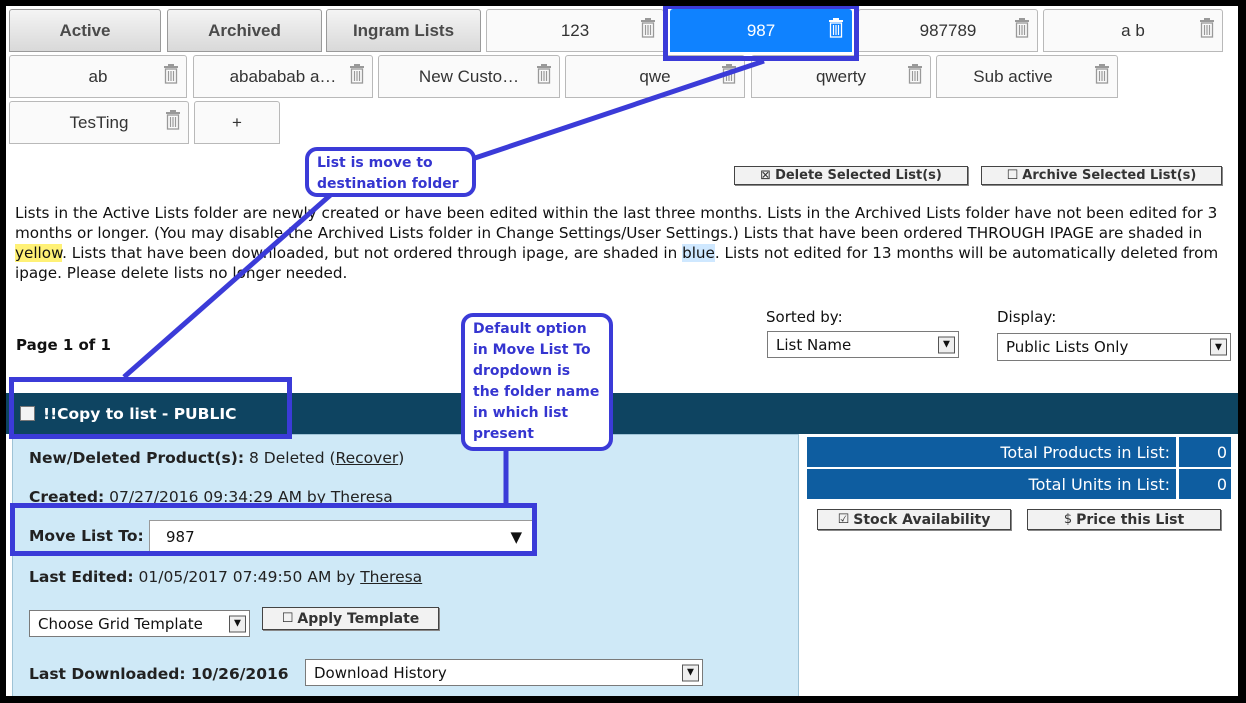 Image resolution: width=1246 pixels, height=703 pixels. I want to click on template-icon: ☐, so click(287, 618).